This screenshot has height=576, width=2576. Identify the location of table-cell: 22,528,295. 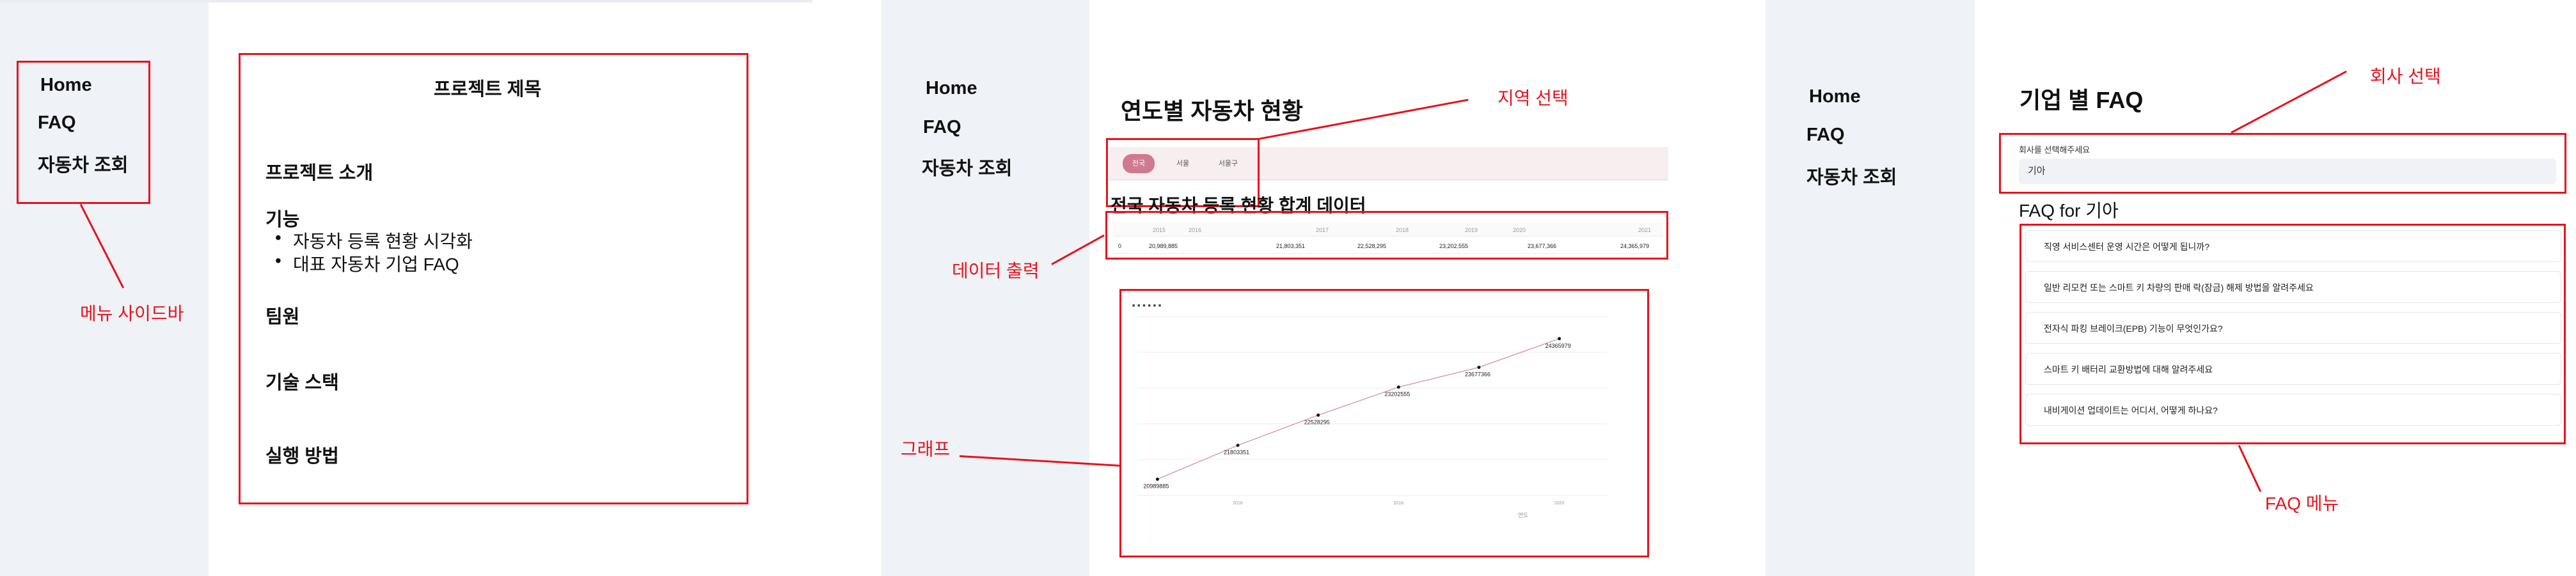
(1372, 246).